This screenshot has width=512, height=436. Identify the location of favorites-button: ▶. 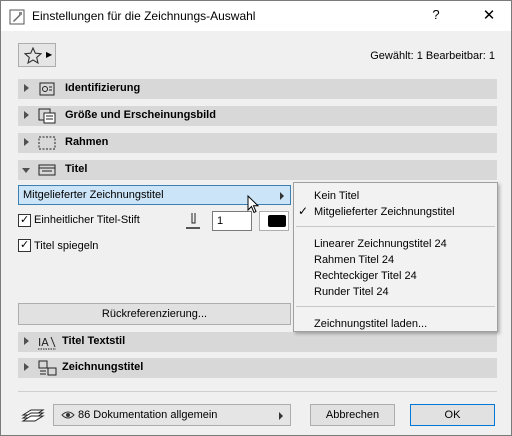
(37, 55).